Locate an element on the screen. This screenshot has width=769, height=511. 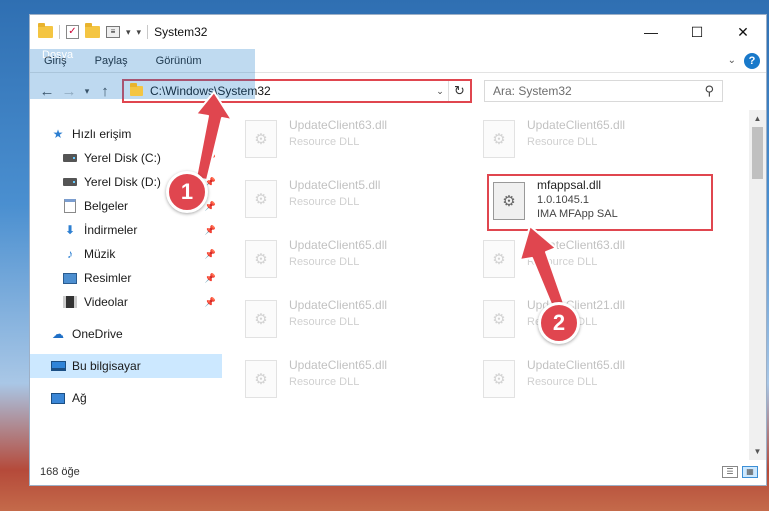
chevron-down-icon: ▾ is located at coordinates (128, 32).